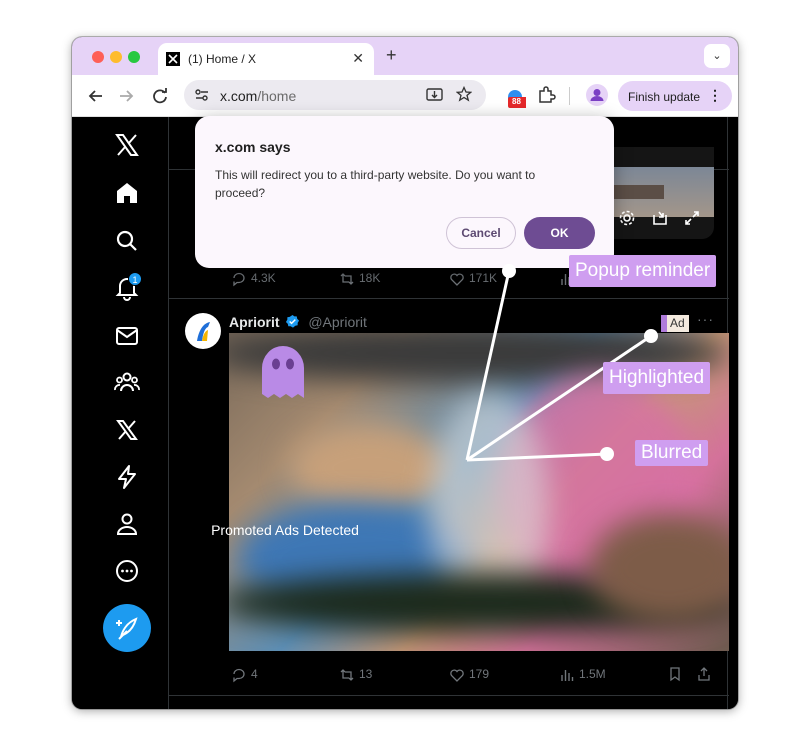 The height and width of the screenshot is (740, 785). Describe the element at coordinates (479, 674) in the screenshot. I see `like-count: 179` at that location.